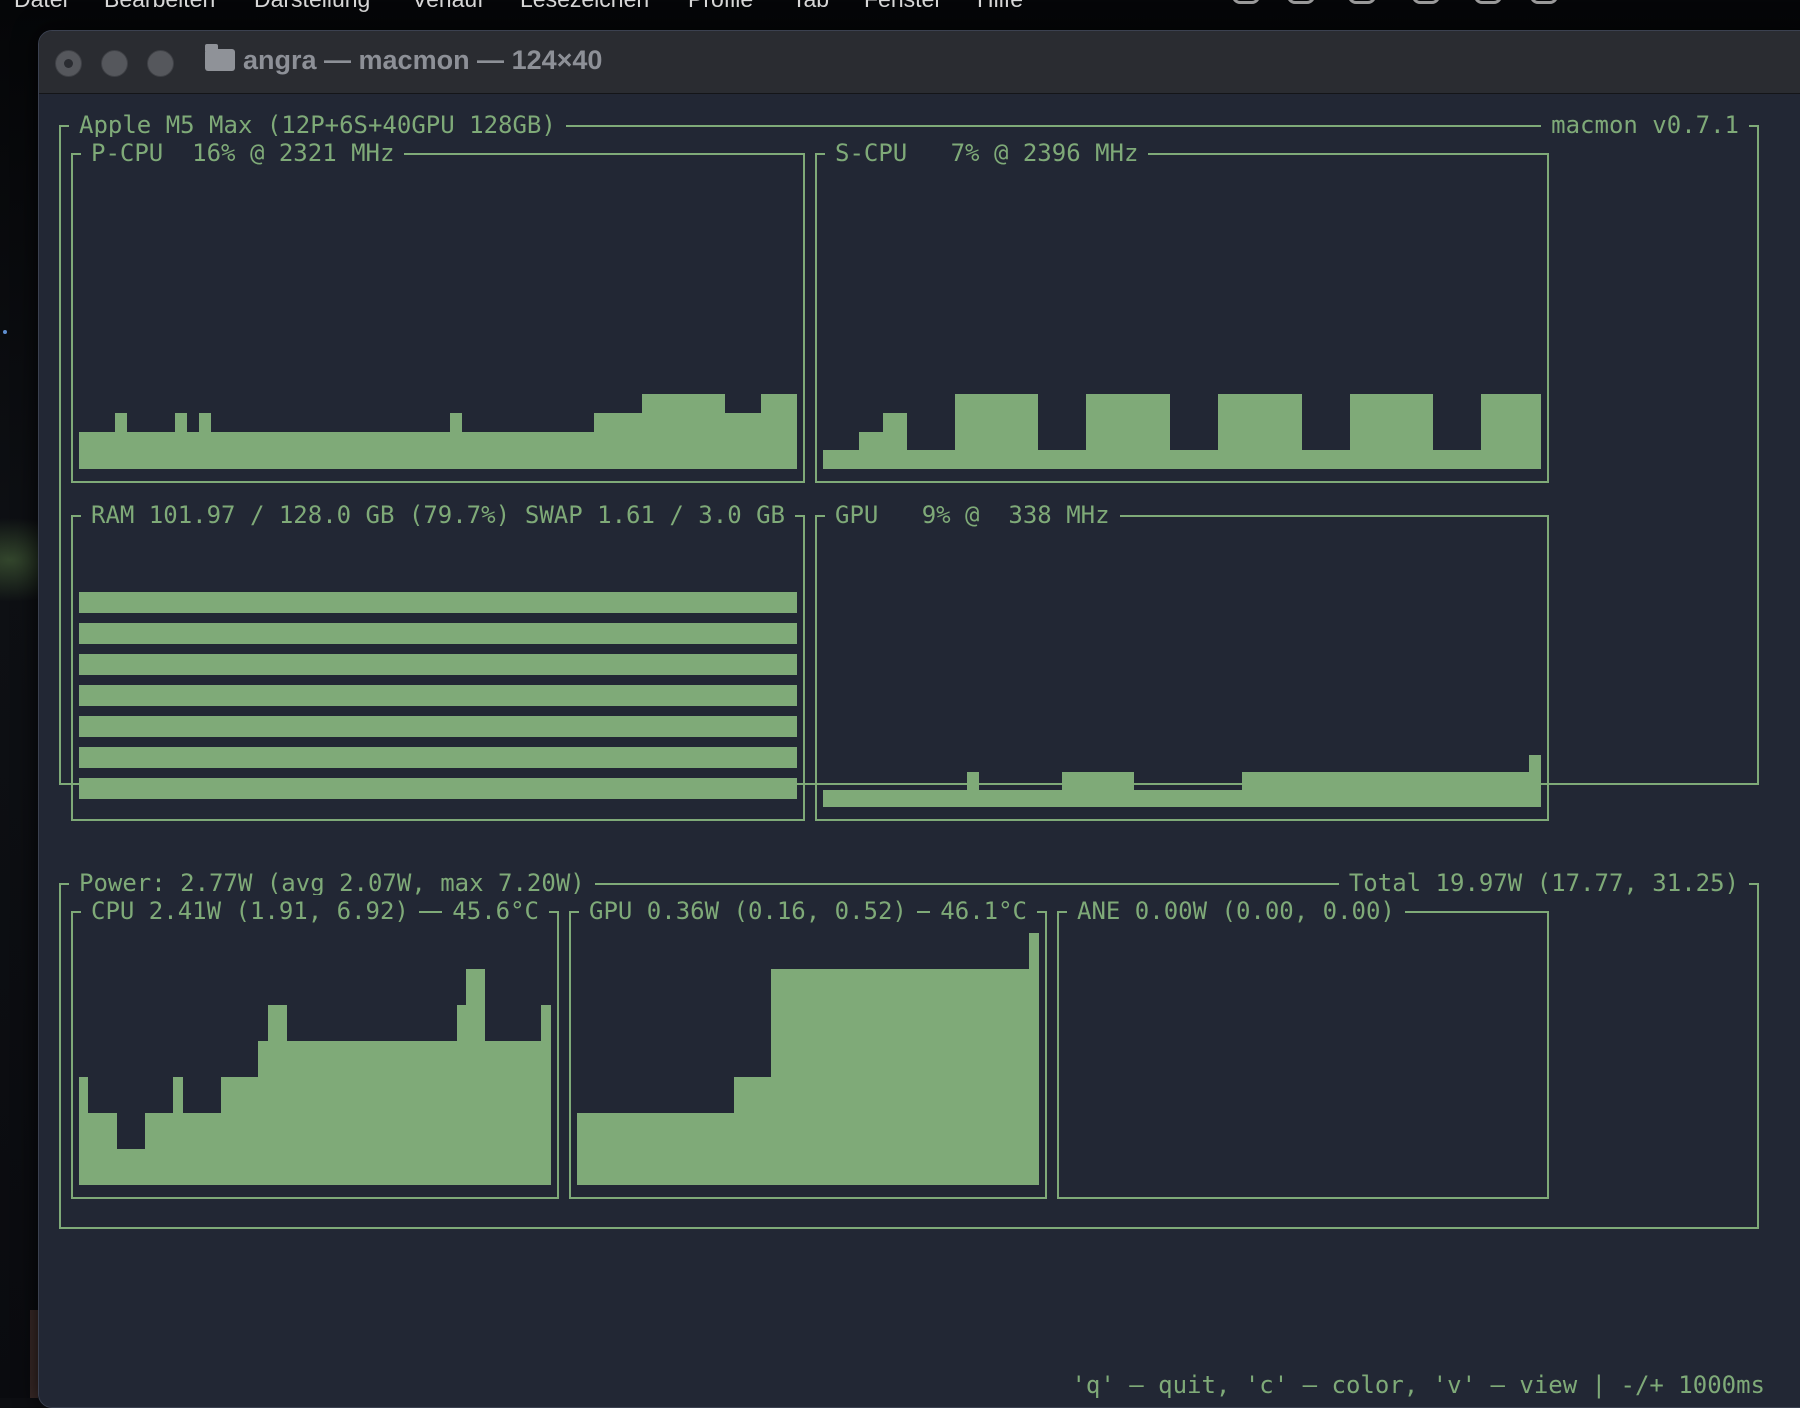 This screenshot has height=1408, width=1800. I want to click on status-download-icon, so click(1544, 2).